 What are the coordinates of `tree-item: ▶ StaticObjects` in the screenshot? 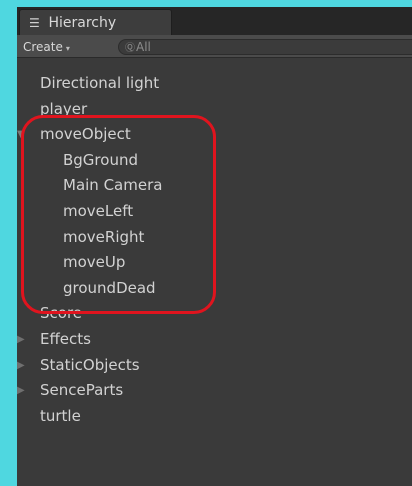 It's located at (214, 366).